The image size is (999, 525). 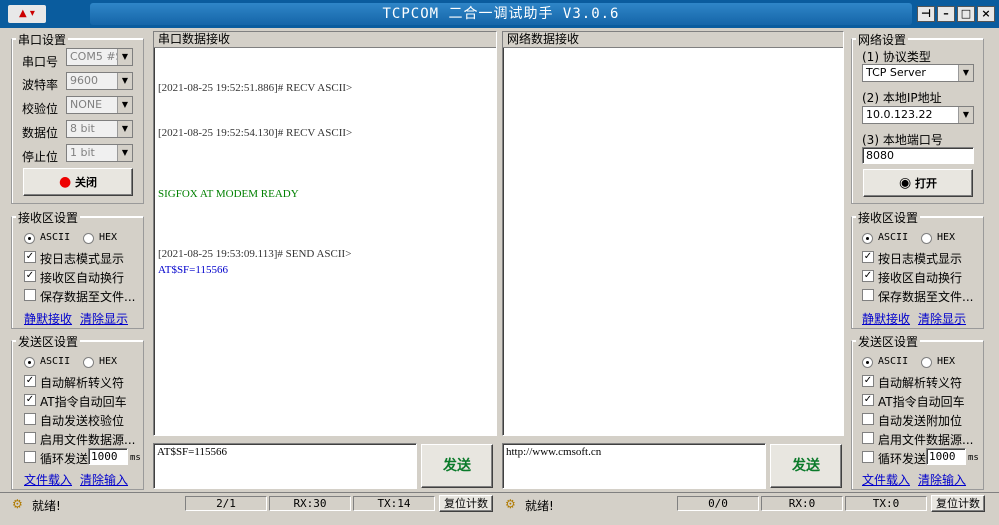 What do you see at coordinates (868, 276) in the screenshot?
I see `right-recv-opt2-checkbox: ✓` at bounding box center [868, 276].